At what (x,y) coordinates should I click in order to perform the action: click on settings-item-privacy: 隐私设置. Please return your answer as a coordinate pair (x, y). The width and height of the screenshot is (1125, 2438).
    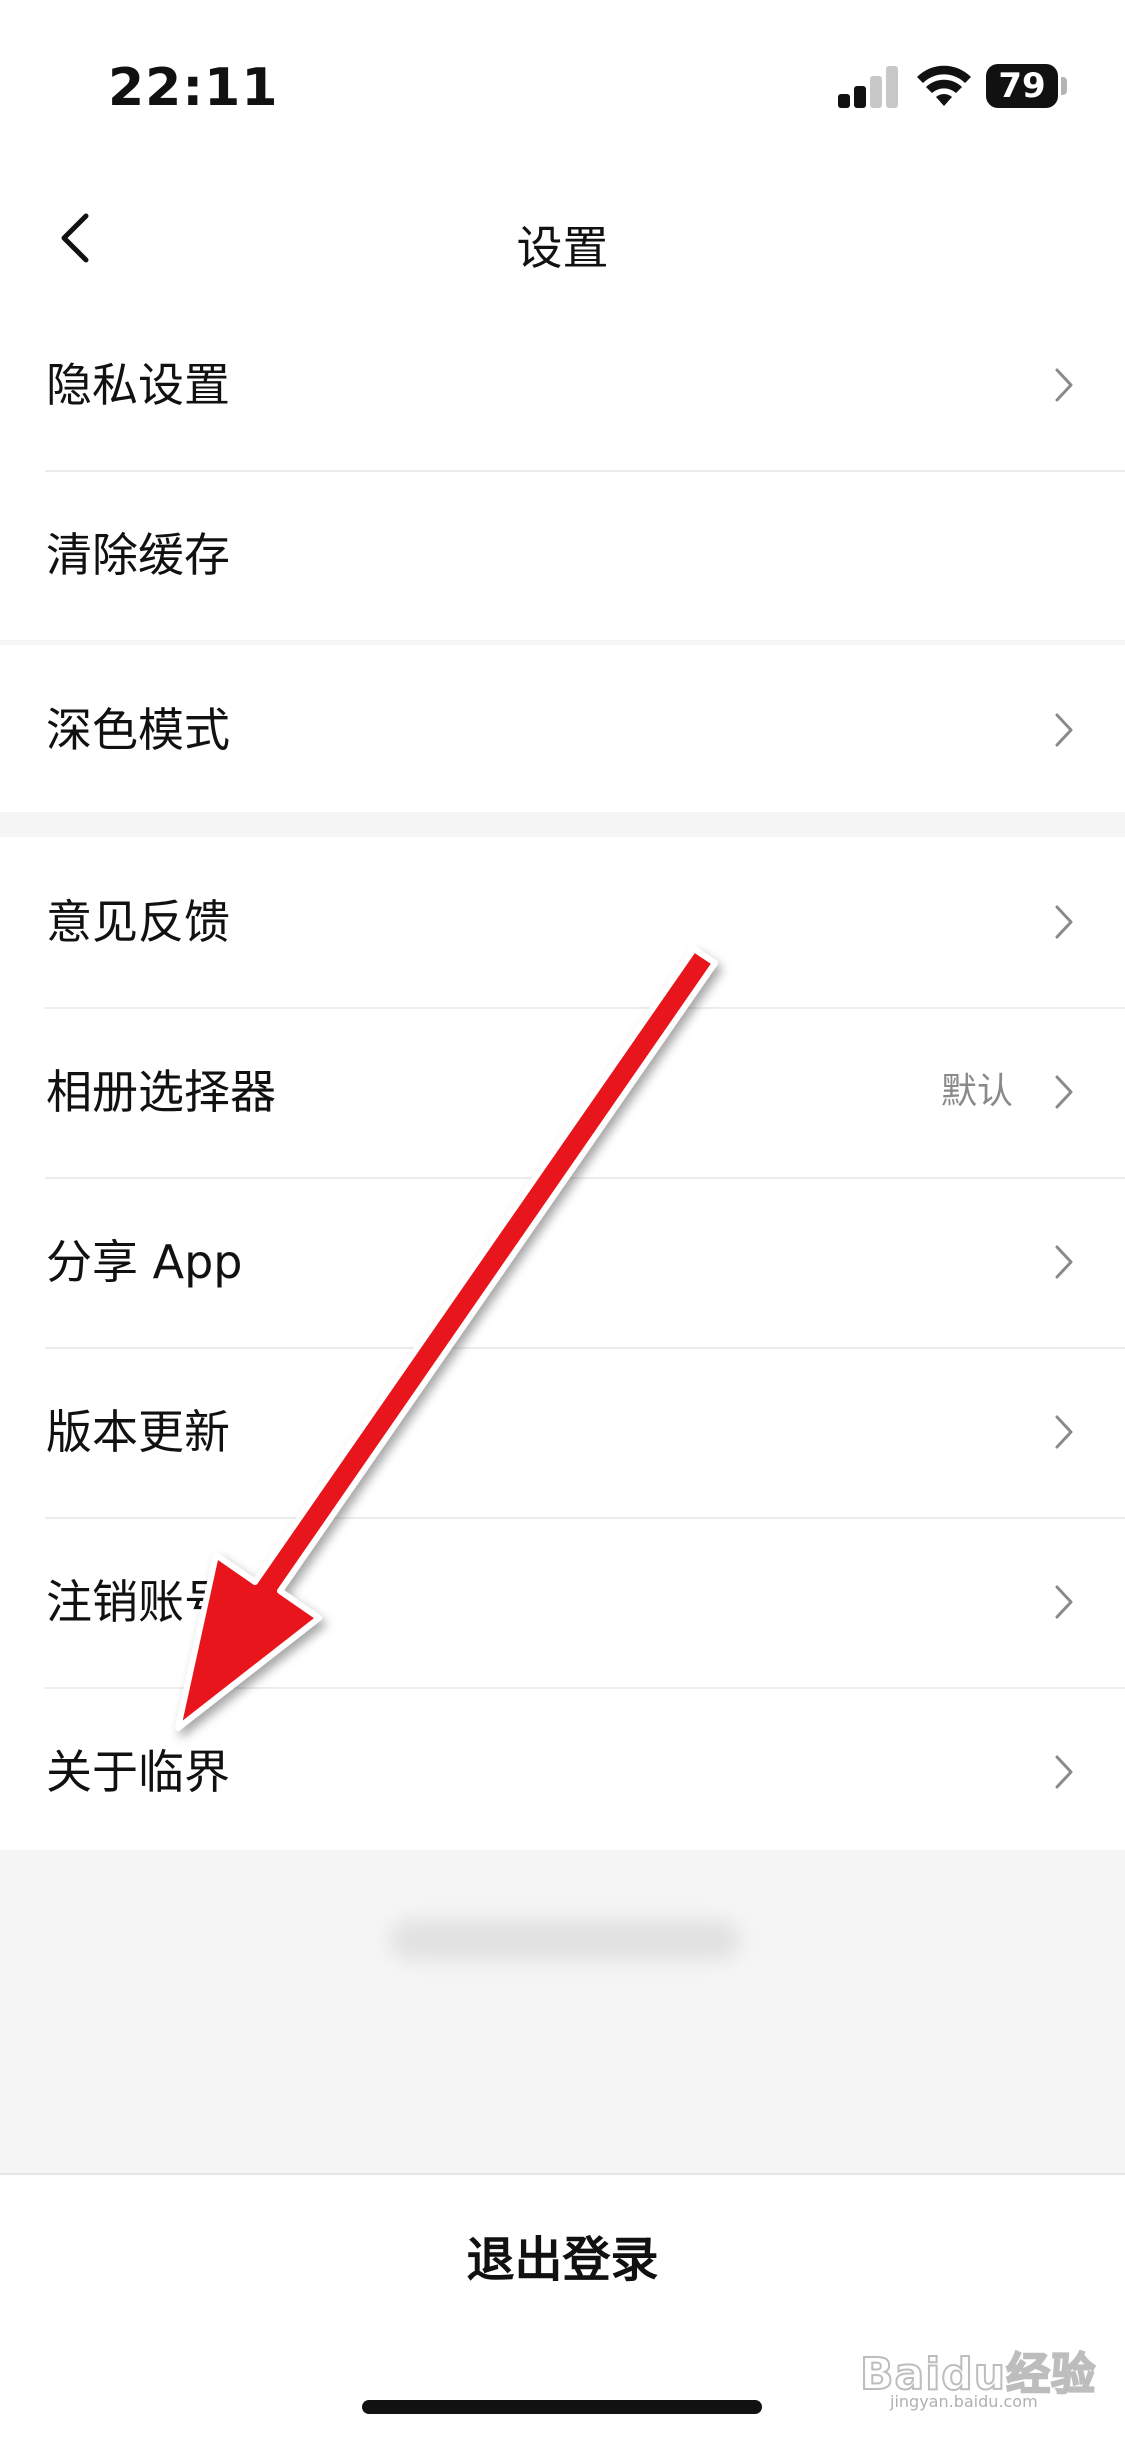
    Looking at the image, I should click on (562, 385).